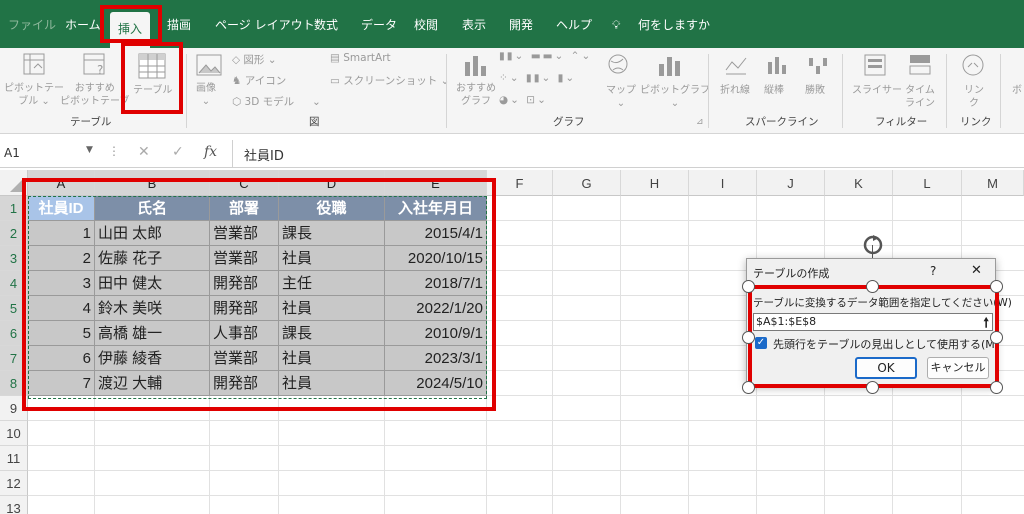 The width and height of the screenshot is (1024, 514). What do you see at coordinates (976, 270) in the screenshot?
I see `dialog-close-button: ✕` at bounding box center [976, 270].